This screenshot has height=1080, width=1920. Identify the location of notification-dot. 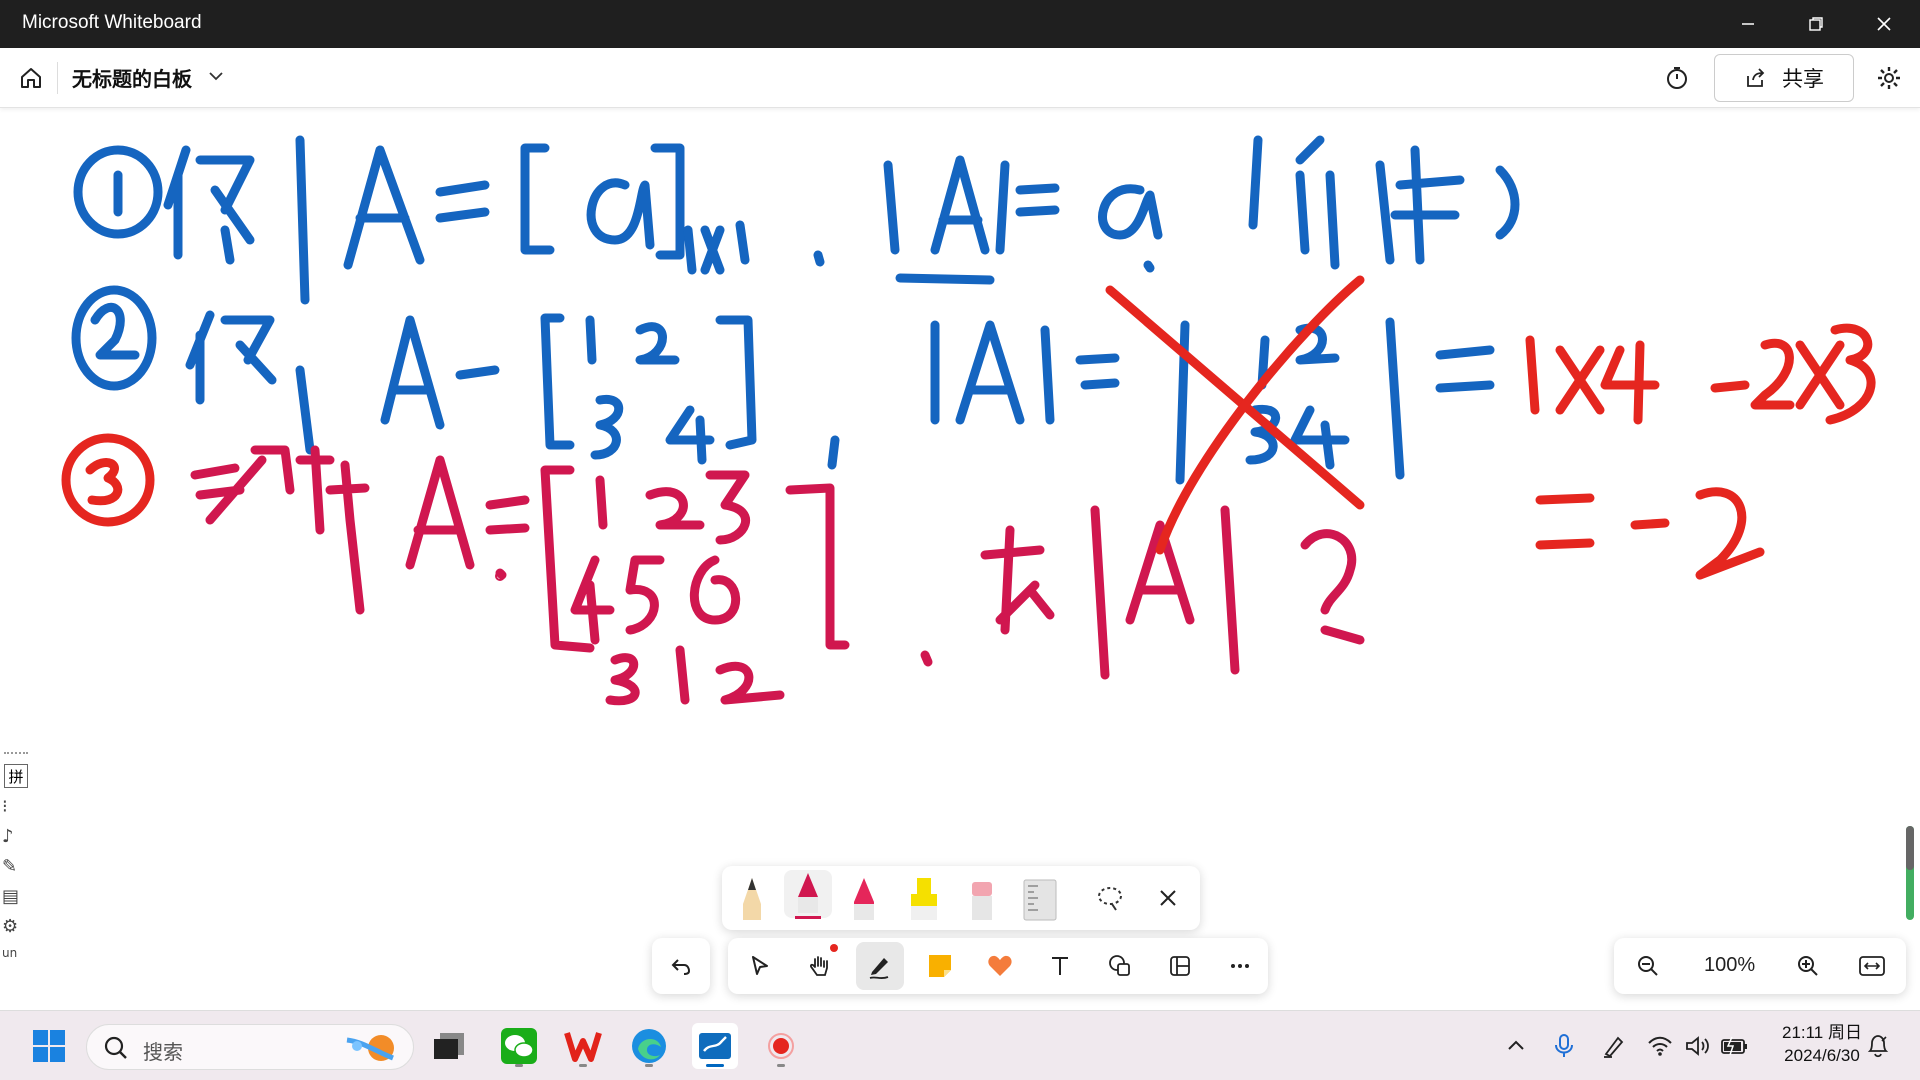
(834, 948).